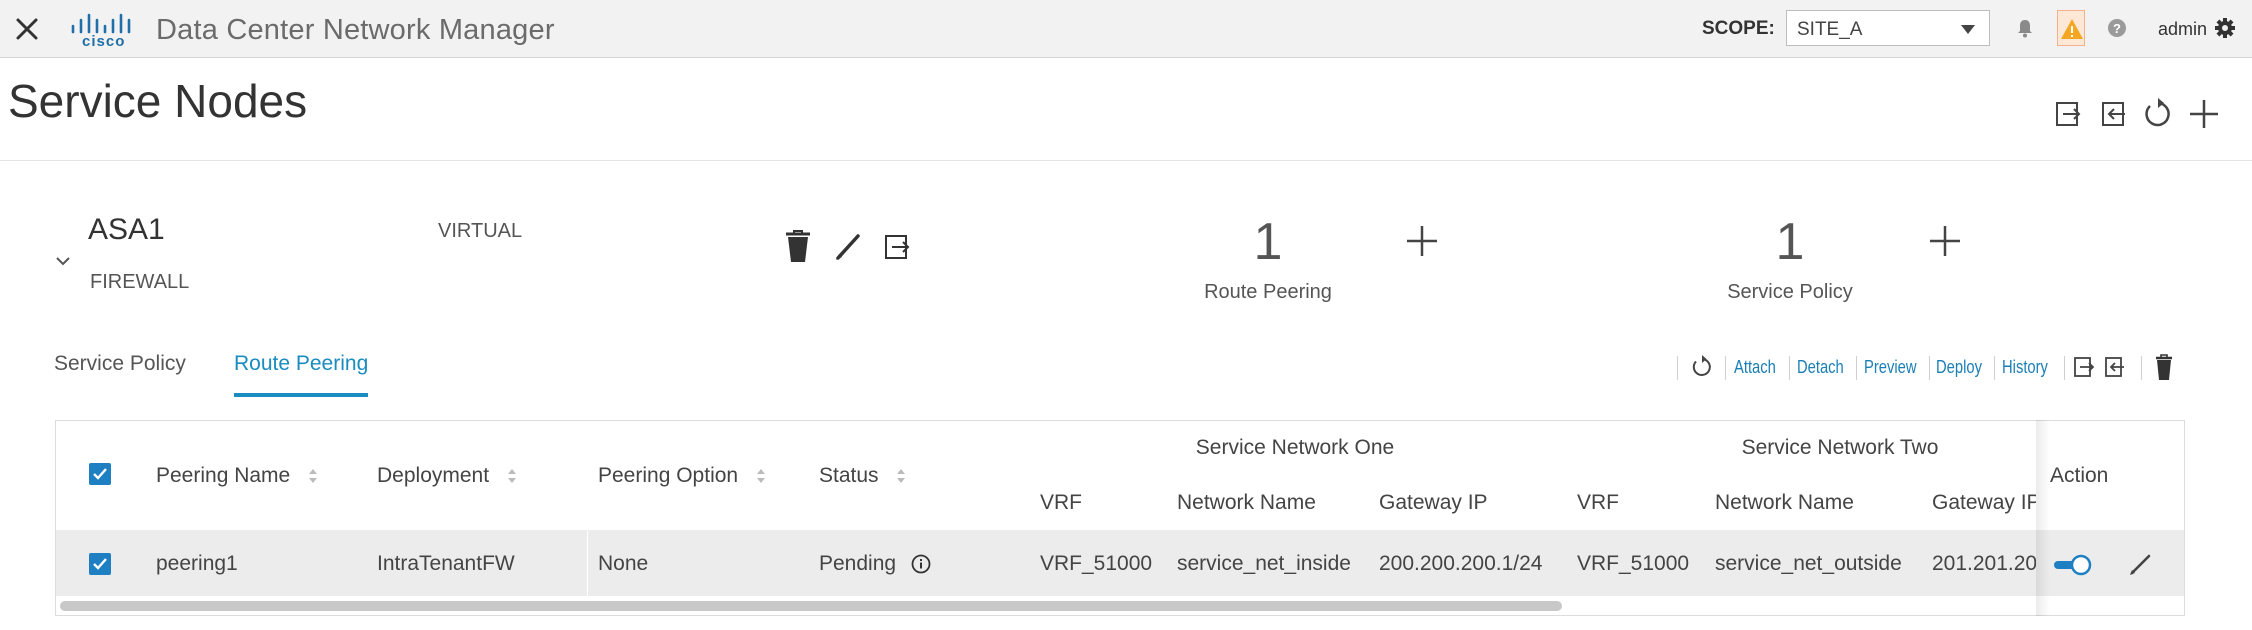 The height and width of the screenshot is (630, 2252). I want to click on service-policy-label: Service Policy, so click(1790, 292).